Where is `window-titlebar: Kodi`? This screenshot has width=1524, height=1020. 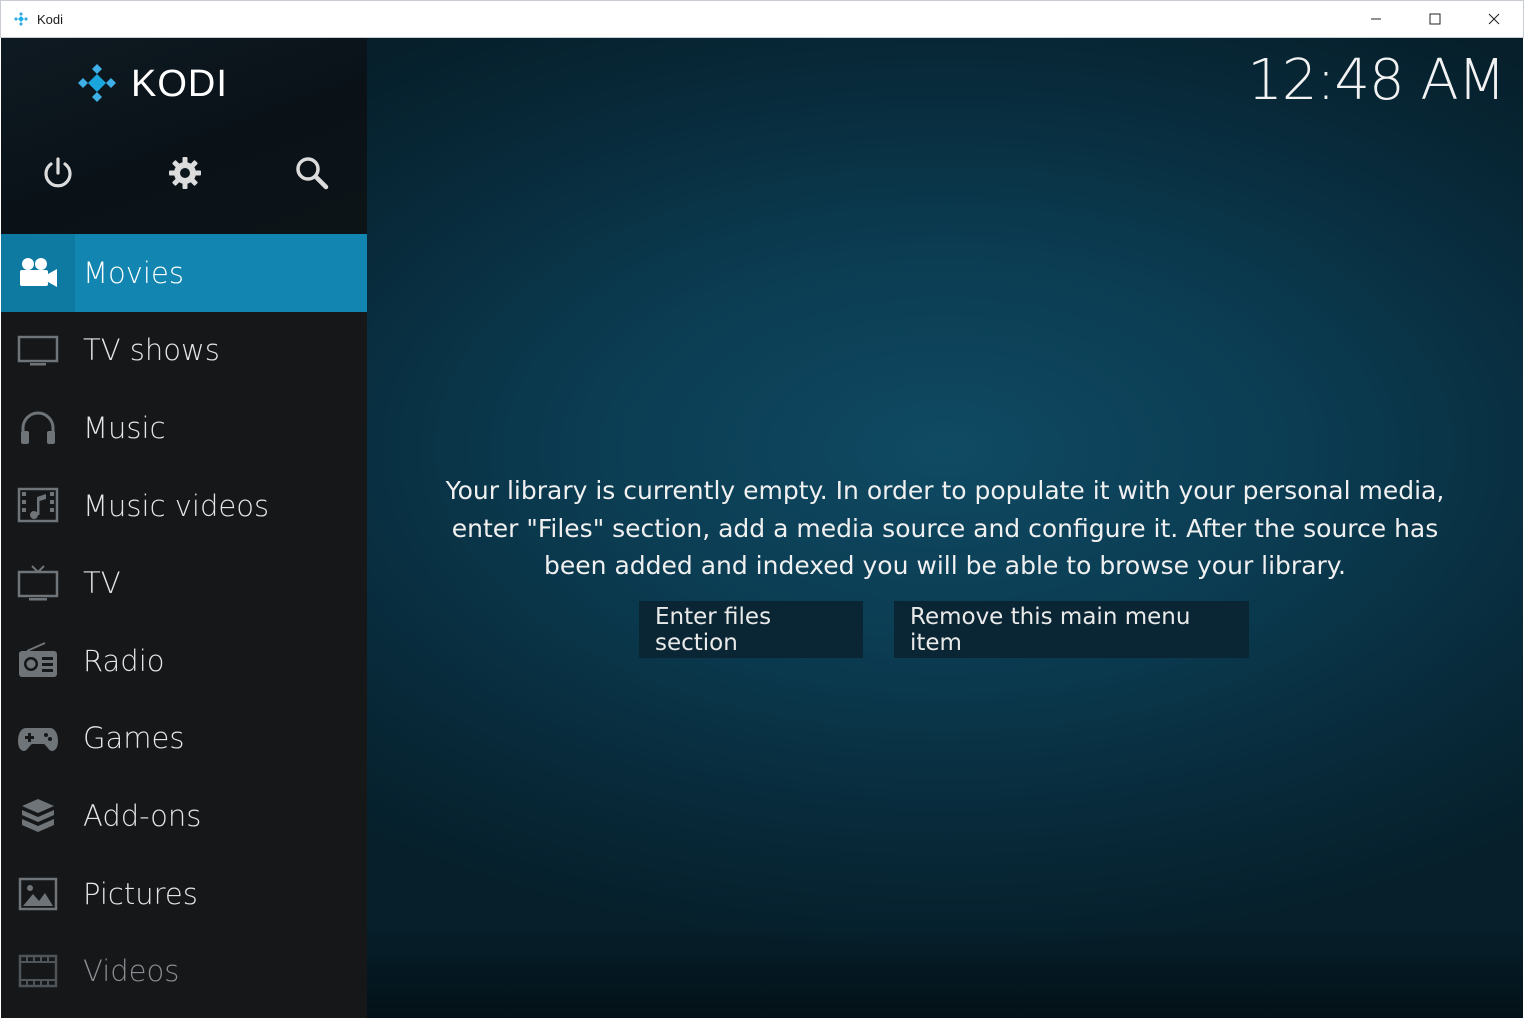 window-titlebar: Kodi is located at coordinates (762, 19).